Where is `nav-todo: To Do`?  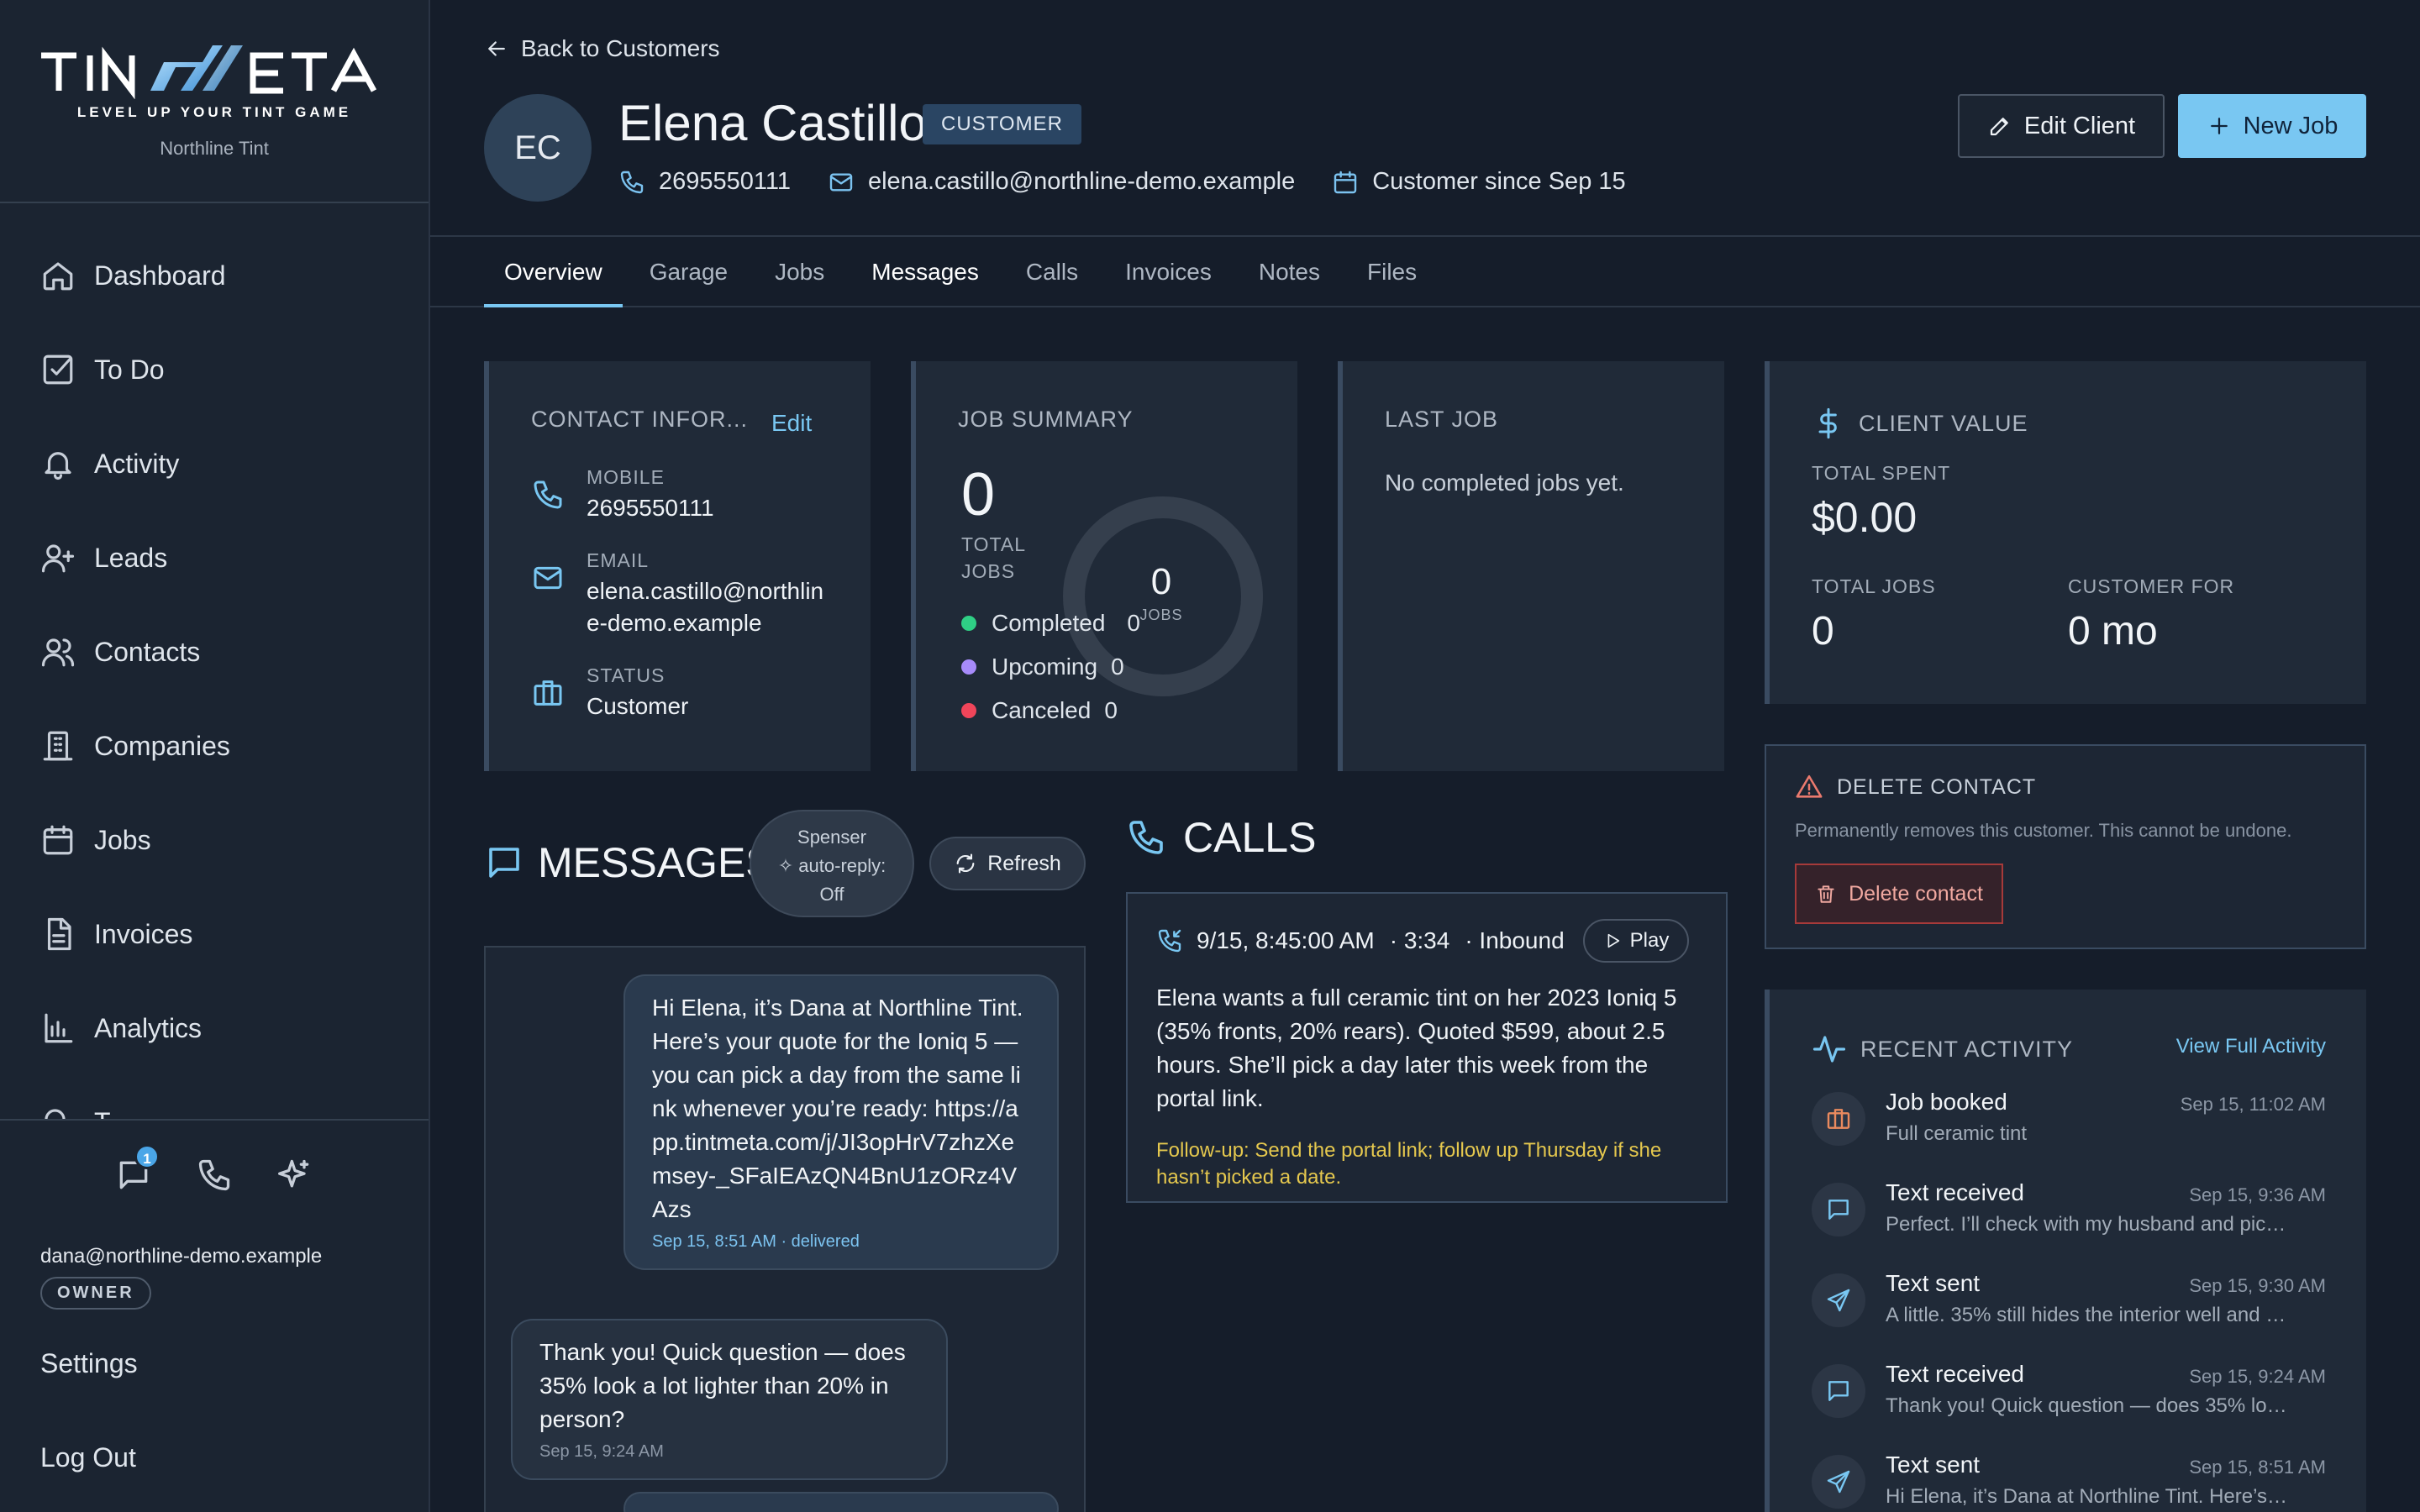 nav-todo: To Do is located at coordinates (214, 370).